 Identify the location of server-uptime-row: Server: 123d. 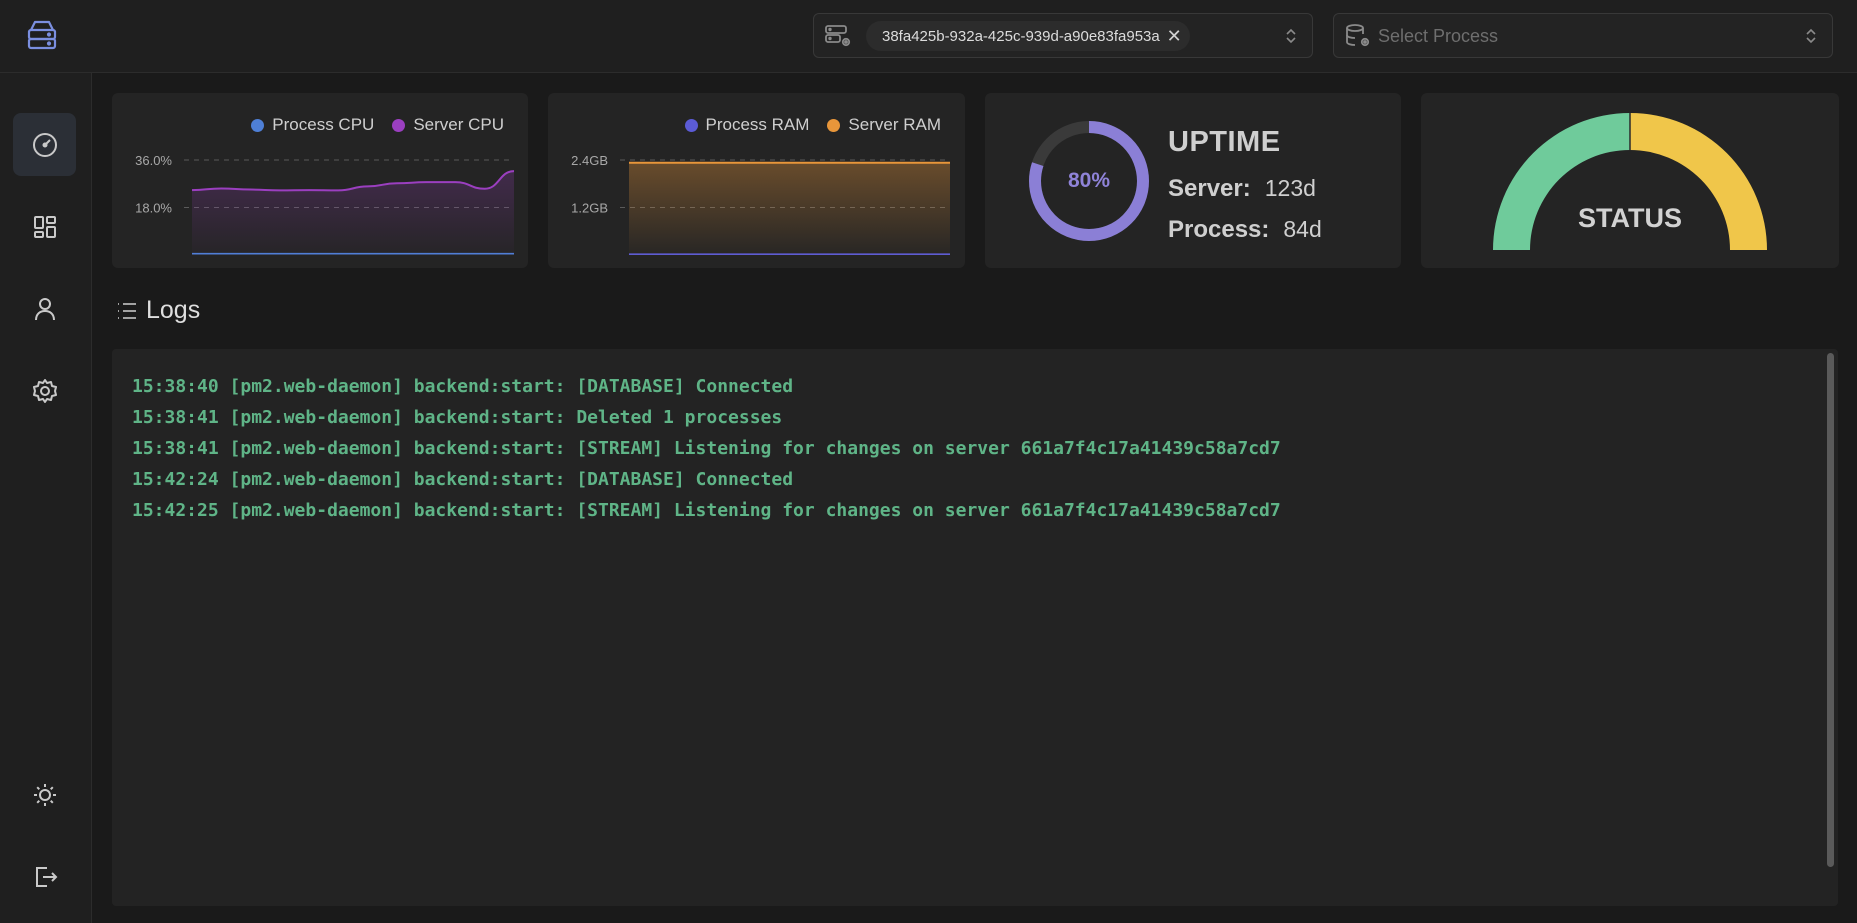
(1242, 189).